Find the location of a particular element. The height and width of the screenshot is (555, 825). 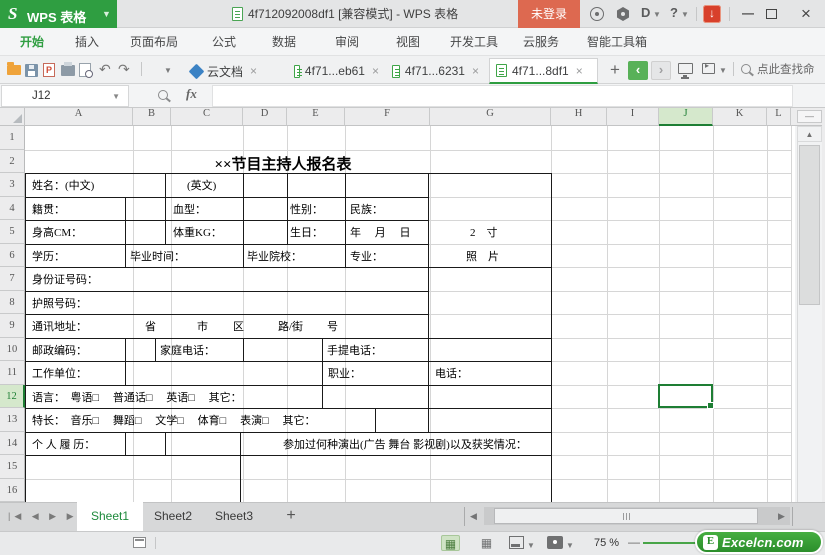

scroll-left-arrow: ◀ is located at coordinates (473, 516).